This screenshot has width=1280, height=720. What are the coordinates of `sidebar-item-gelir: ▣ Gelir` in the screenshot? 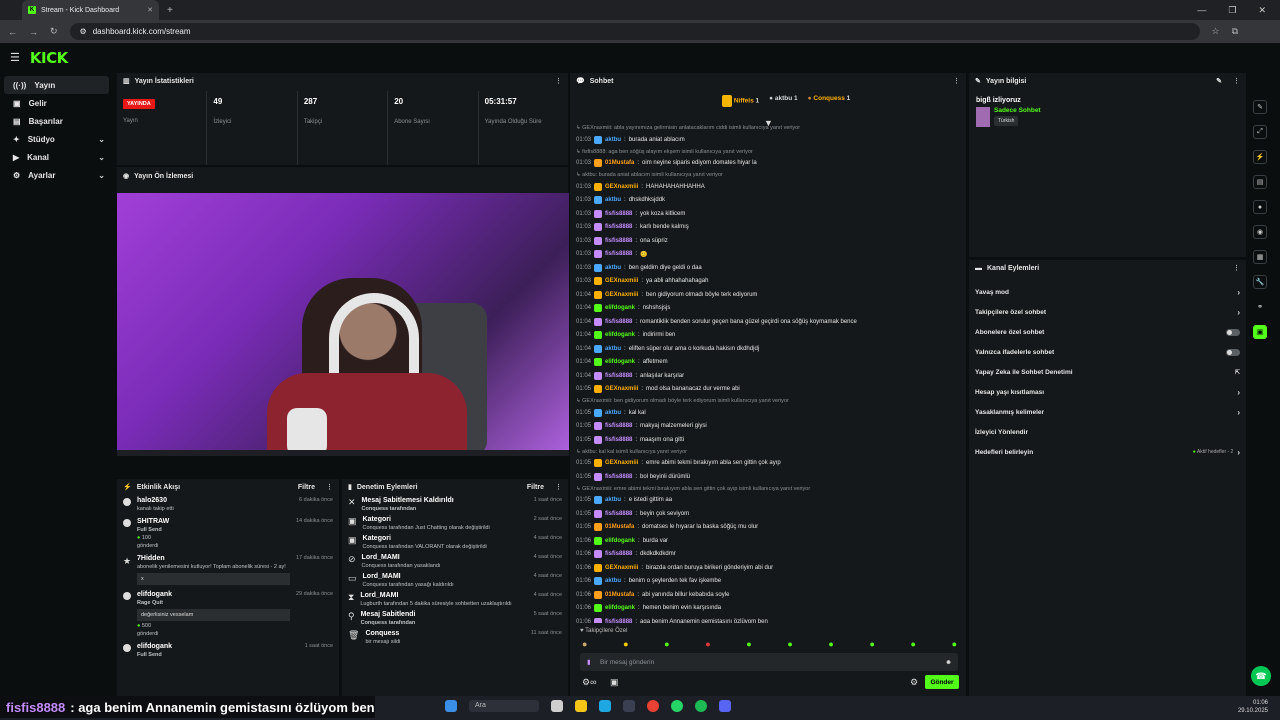 It's located at (56, 103).